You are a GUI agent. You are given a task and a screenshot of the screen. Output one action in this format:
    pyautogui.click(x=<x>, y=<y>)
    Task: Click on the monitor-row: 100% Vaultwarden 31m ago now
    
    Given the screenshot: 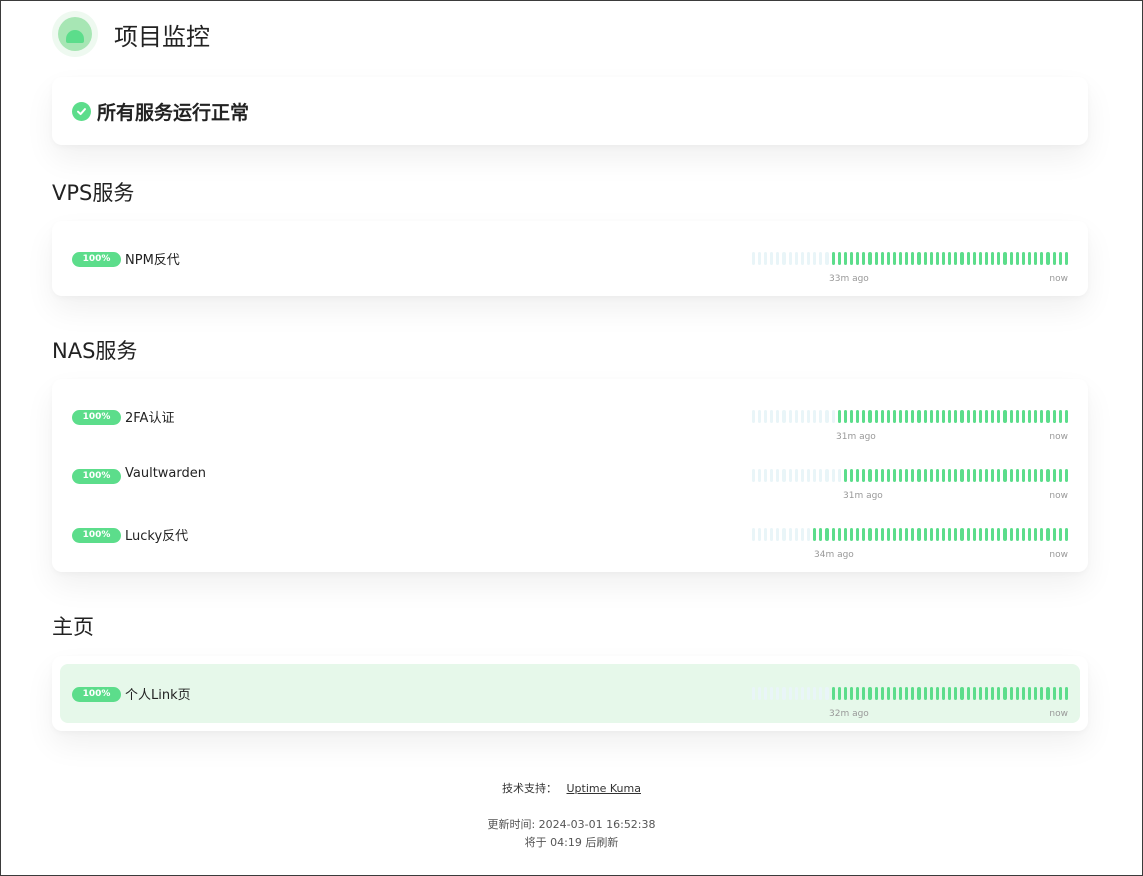 What is the action you would take?
    pyautogui.click(x=570, y=475)
    